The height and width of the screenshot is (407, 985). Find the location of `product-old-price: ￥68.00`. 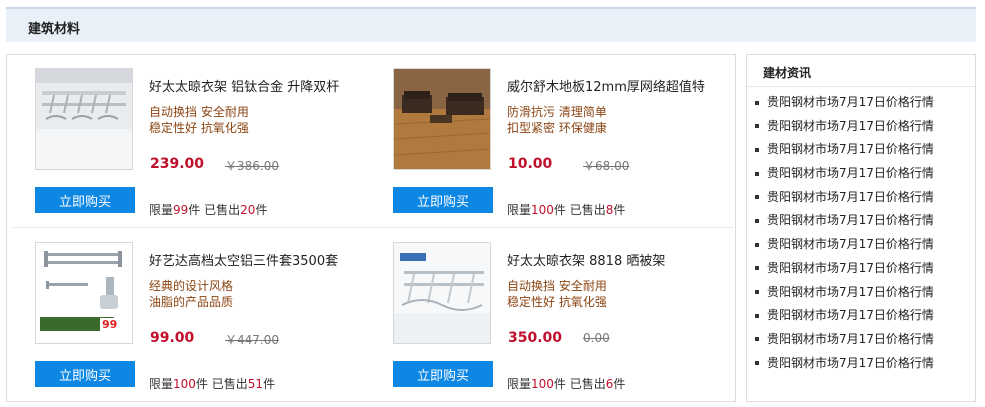

product-old-price: ￥68.00 is located at coordinates (606, 166).